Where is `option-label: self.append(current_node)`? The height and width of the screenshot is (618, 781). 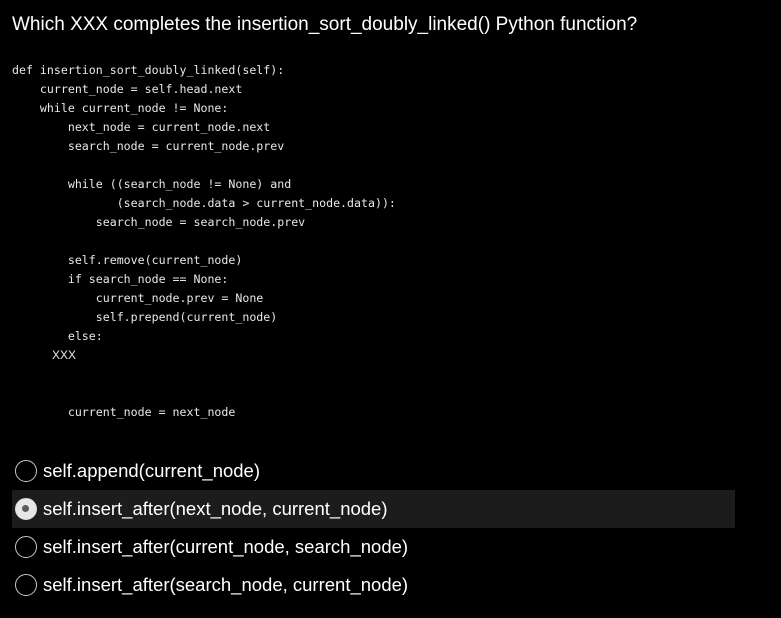 option-label: self.append(current_node) is located at coordinates (151, 471).